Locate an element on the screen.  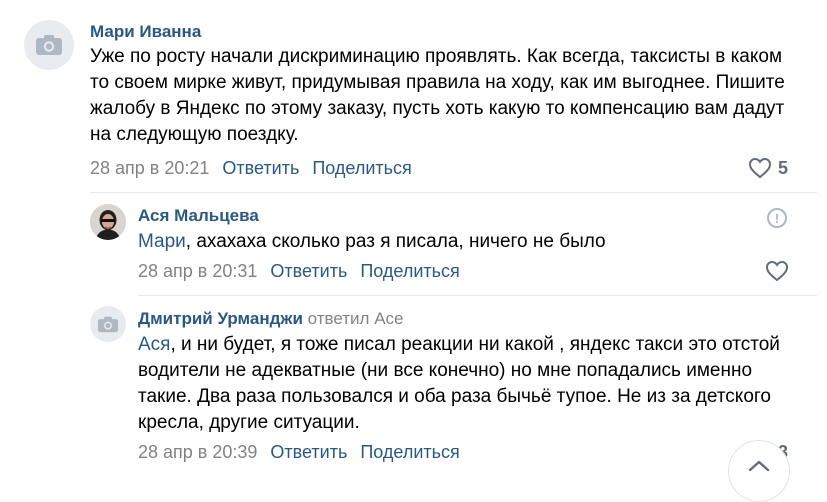
comment-author: Дмитрий Урманджи ответил Асе is located at coordinates (271, 319).